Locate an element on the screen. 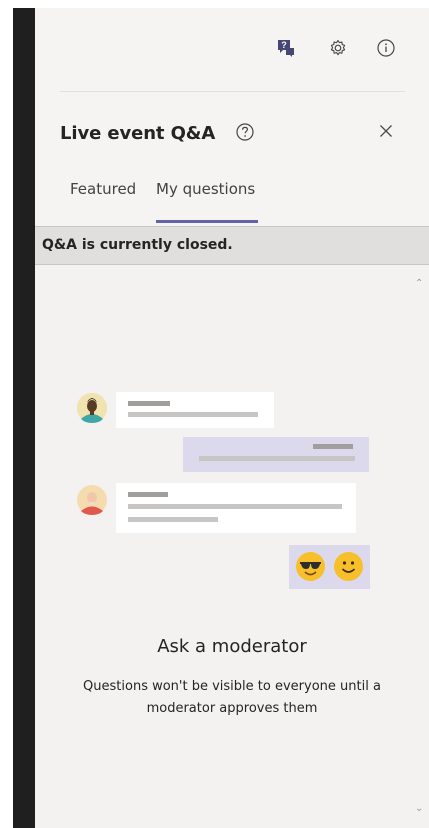  tab-featured: Featured is located at coordinates (103, 189).